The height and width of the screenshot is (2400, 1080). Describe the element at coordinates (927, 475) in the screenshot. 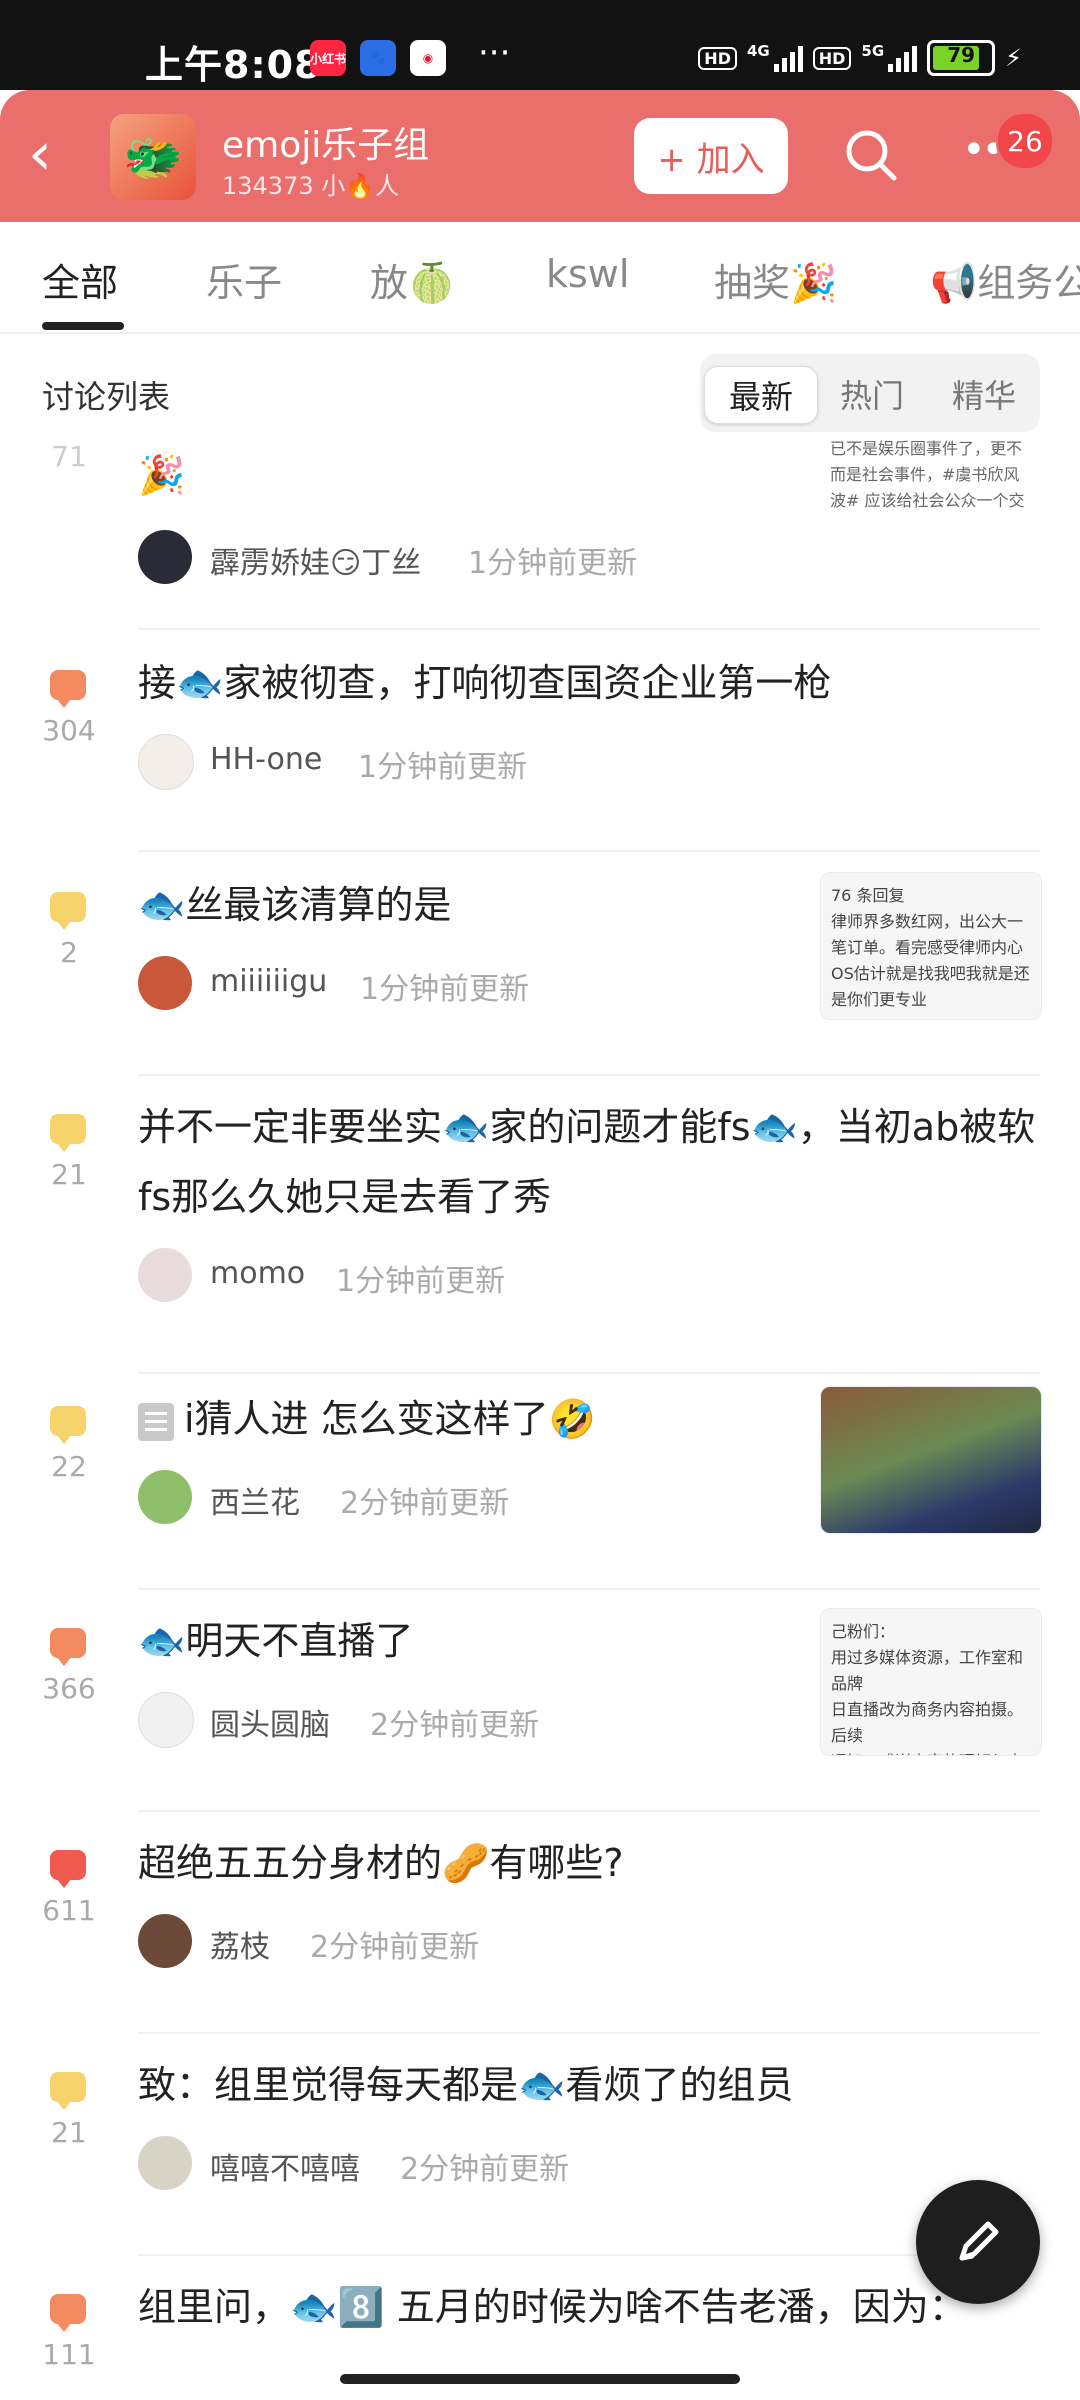

I see `thumbnail-text: 已不是娱乐圈事件了，更不 而是社会事件，#虞书欣风 波# 应该给社会公众一个交` at that location.